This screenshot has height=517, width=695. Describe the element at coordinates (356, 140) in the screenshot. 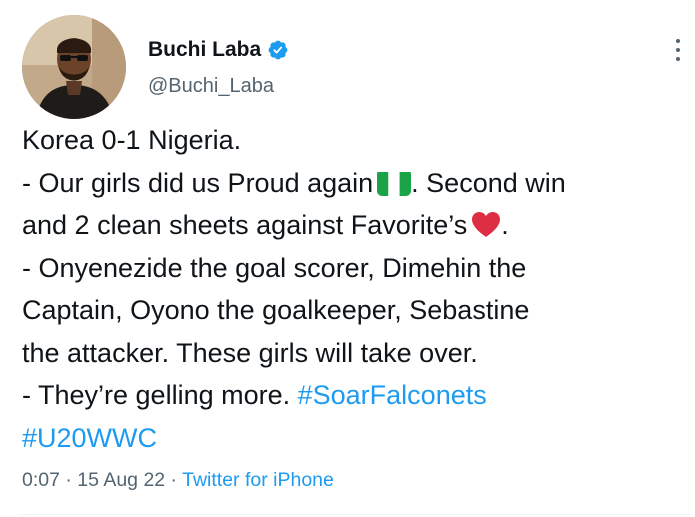

I see `tweet-line: Korea 0-1 Nigeria.` at that location.